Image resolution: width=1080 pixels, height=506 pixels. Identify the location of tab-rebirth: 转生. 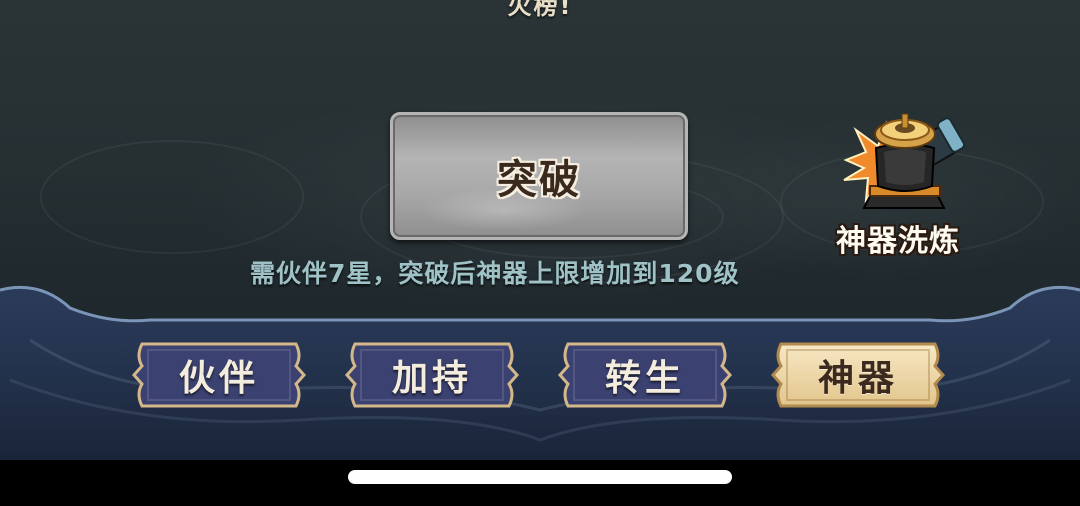
(645, 375).